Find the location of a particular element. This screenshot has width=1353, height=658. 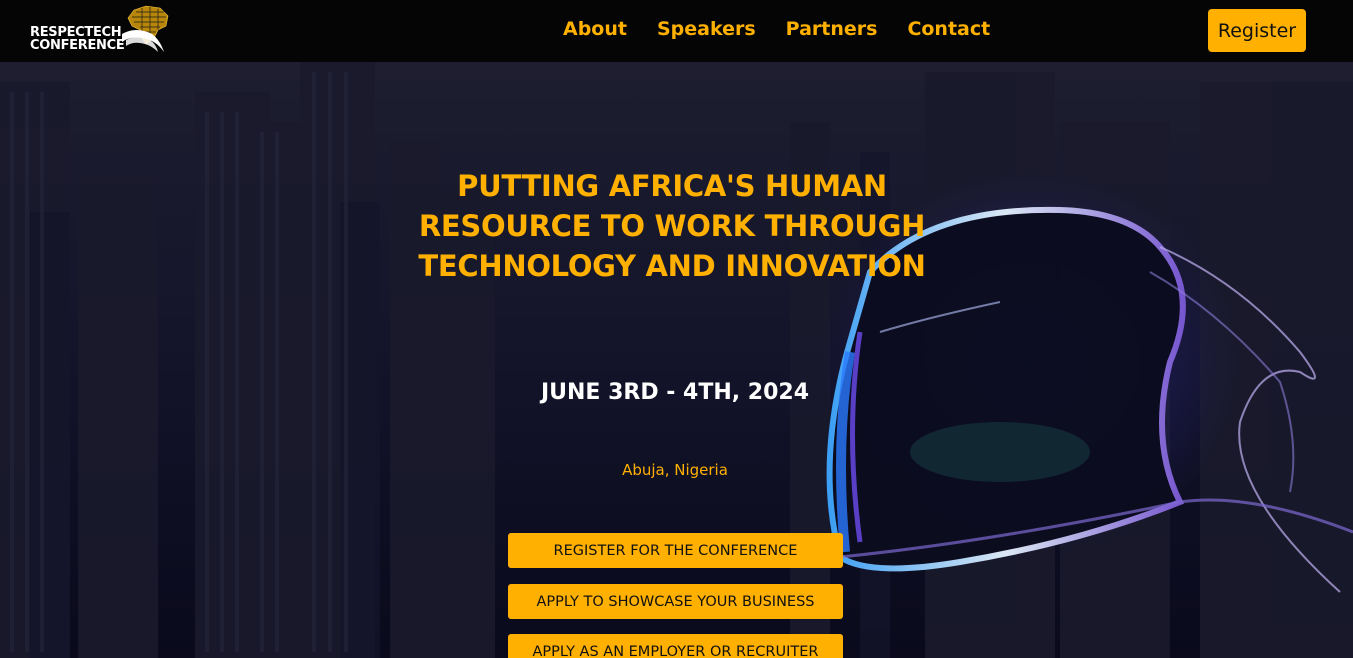

nav-contact-link: Contact is located at coordinates (948, 29).